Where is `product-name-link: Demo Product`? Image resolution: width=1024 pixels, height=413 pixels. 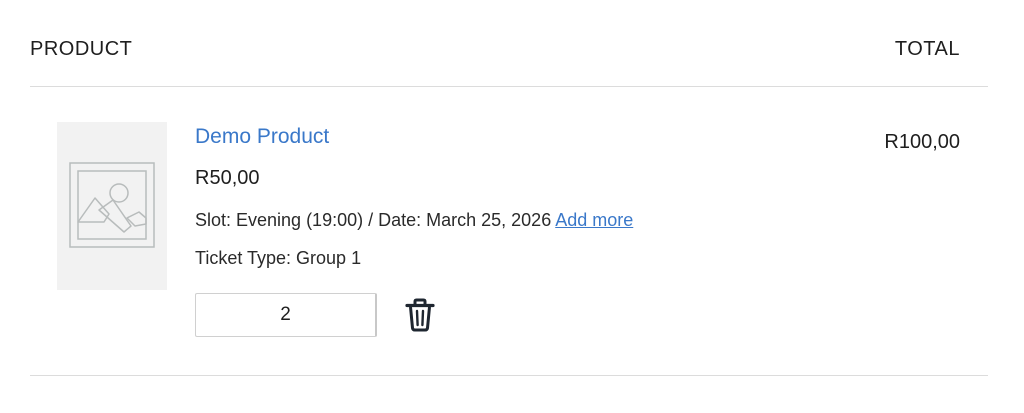
product-name-link: Demo Product is located at coordinates (262, 137).